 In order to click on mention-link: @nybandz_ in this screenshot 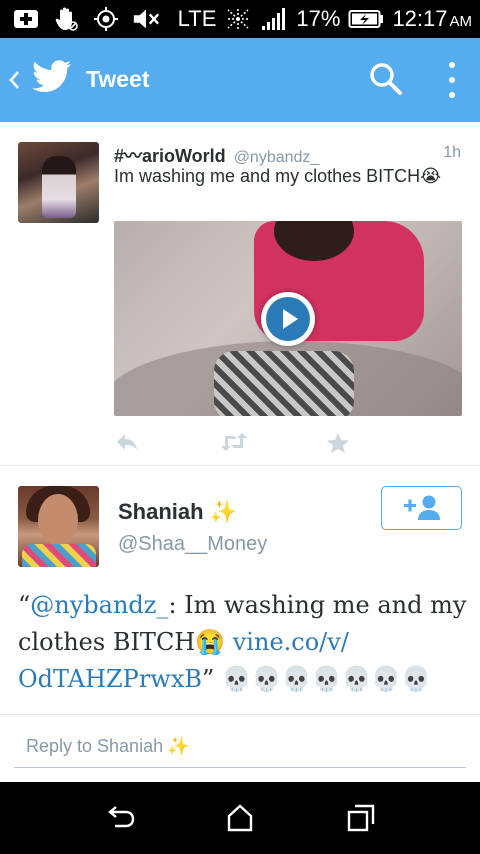, I will do `click(99, 605)`.